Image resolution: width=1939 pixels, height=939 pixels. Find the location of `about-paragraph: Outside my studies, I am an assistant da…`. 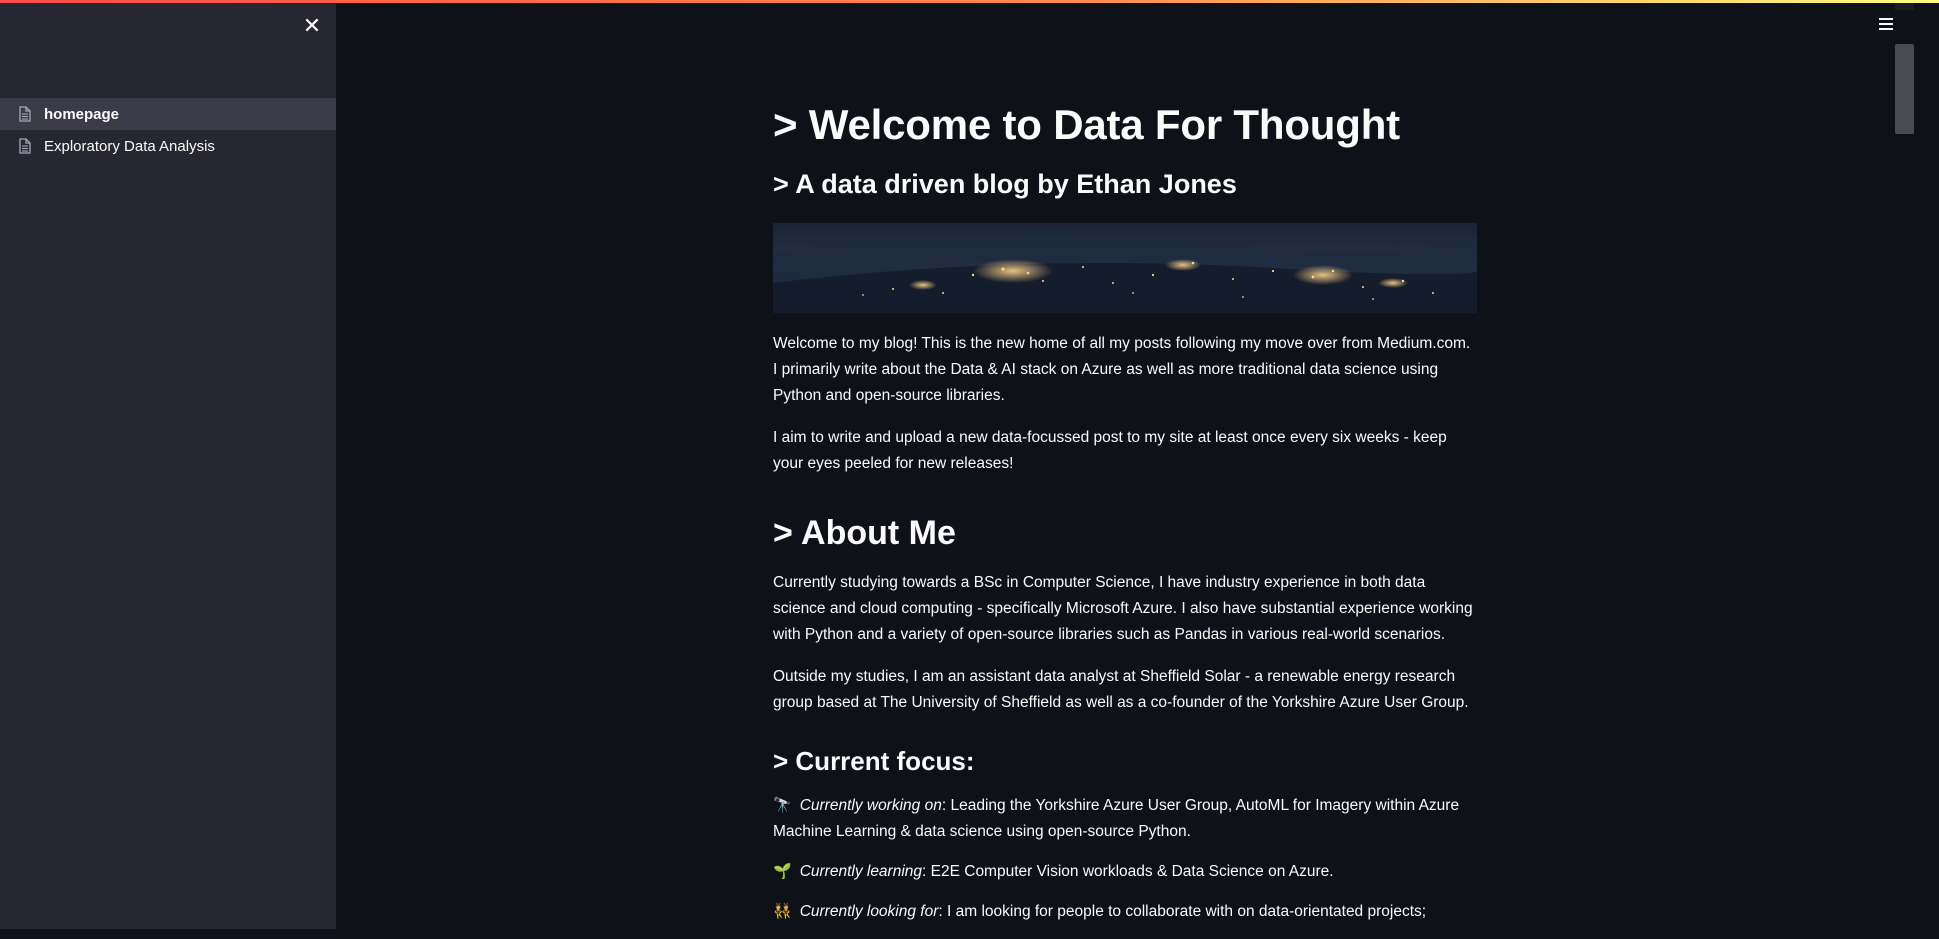

about-paragraph: Outside my studies, I am an assistant da… is located at coordinates (1121, 689).